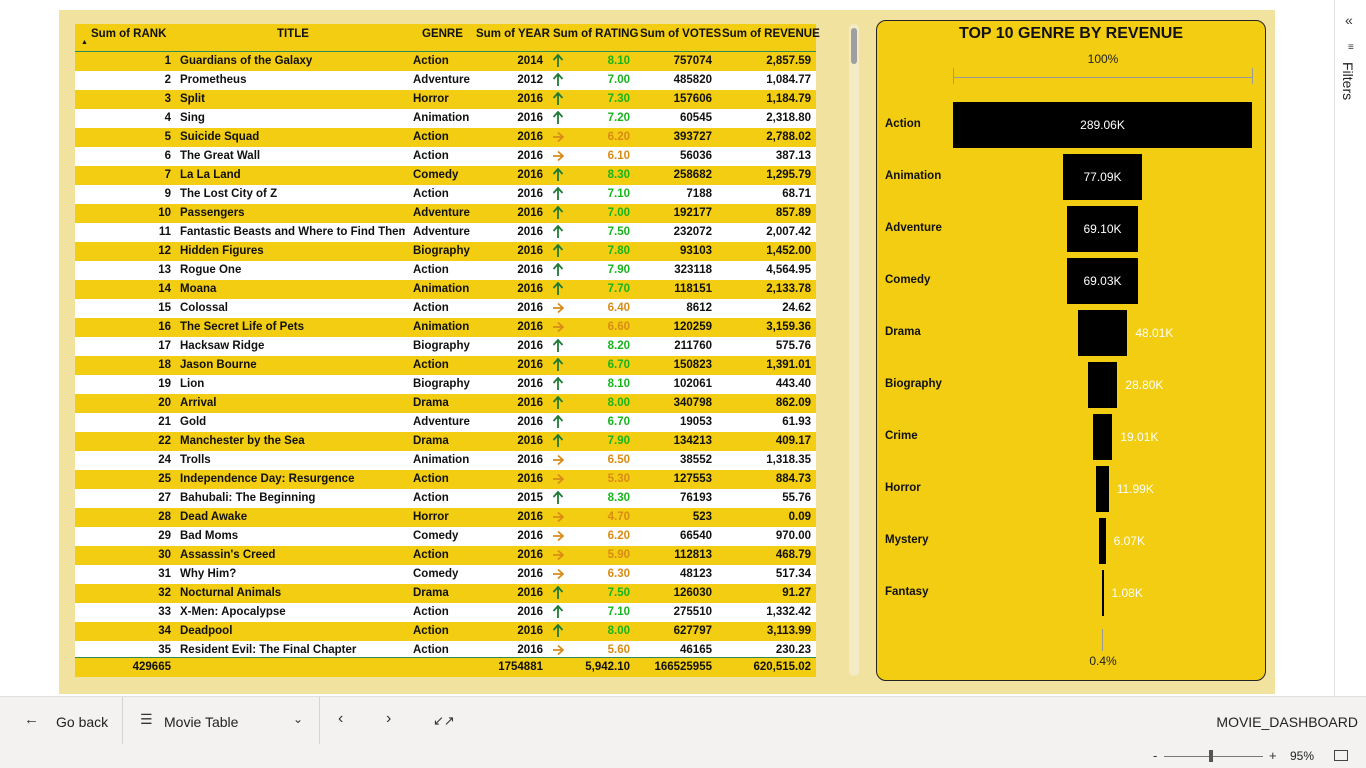 Image resolution: width=1366 pixels, height=768 pixels. I want to click on zoom-in-button: +, so click(1273, 755).